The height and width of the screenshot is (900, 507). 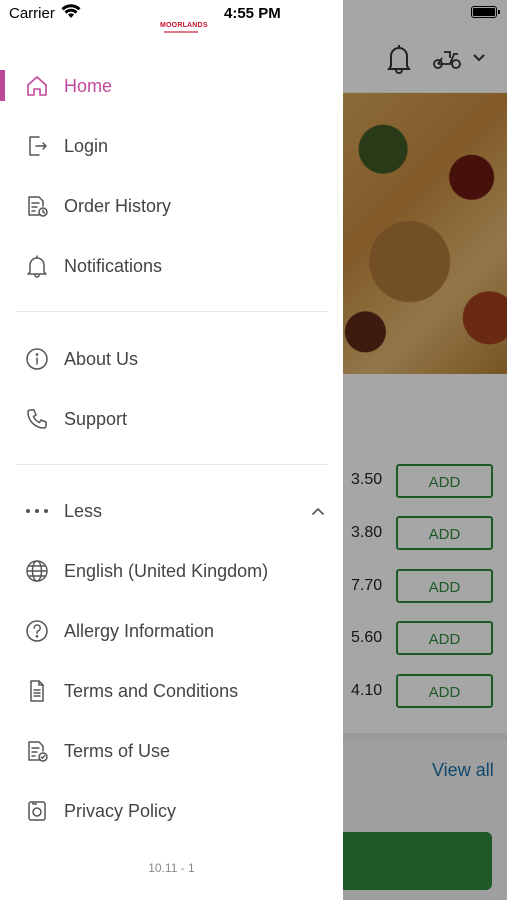 What do you see at coordinates (37, 206) in the screenshot?
I see `order-history-icon` at bounding box center [37, 206].